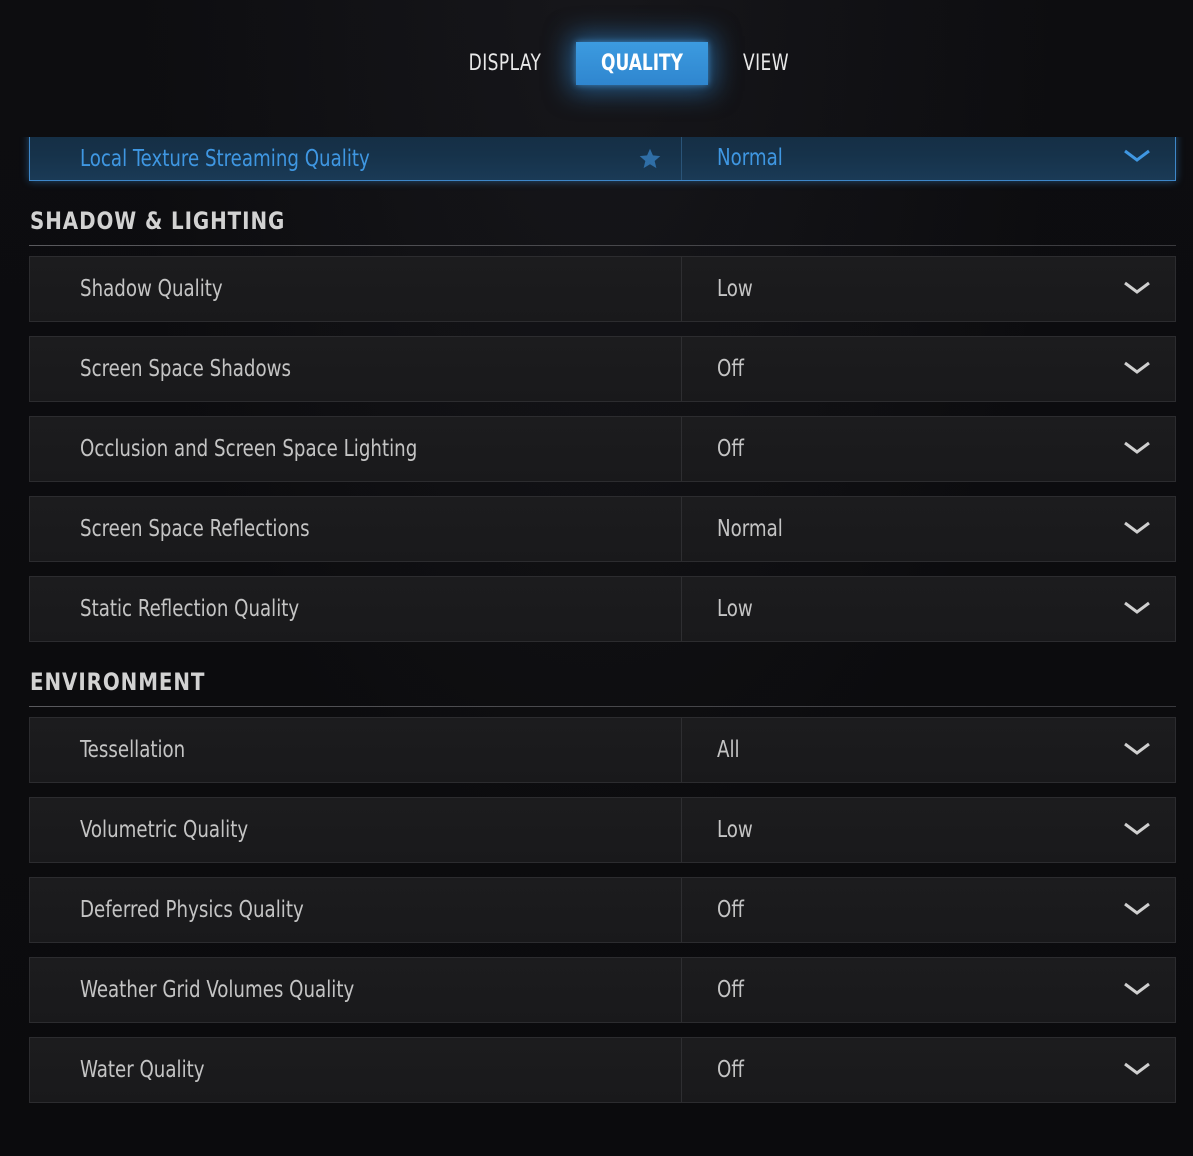 The width and height of the screenshot is (1193, 1156). I want to click on tab-quality-label: QUALITY, so click(642, 63).